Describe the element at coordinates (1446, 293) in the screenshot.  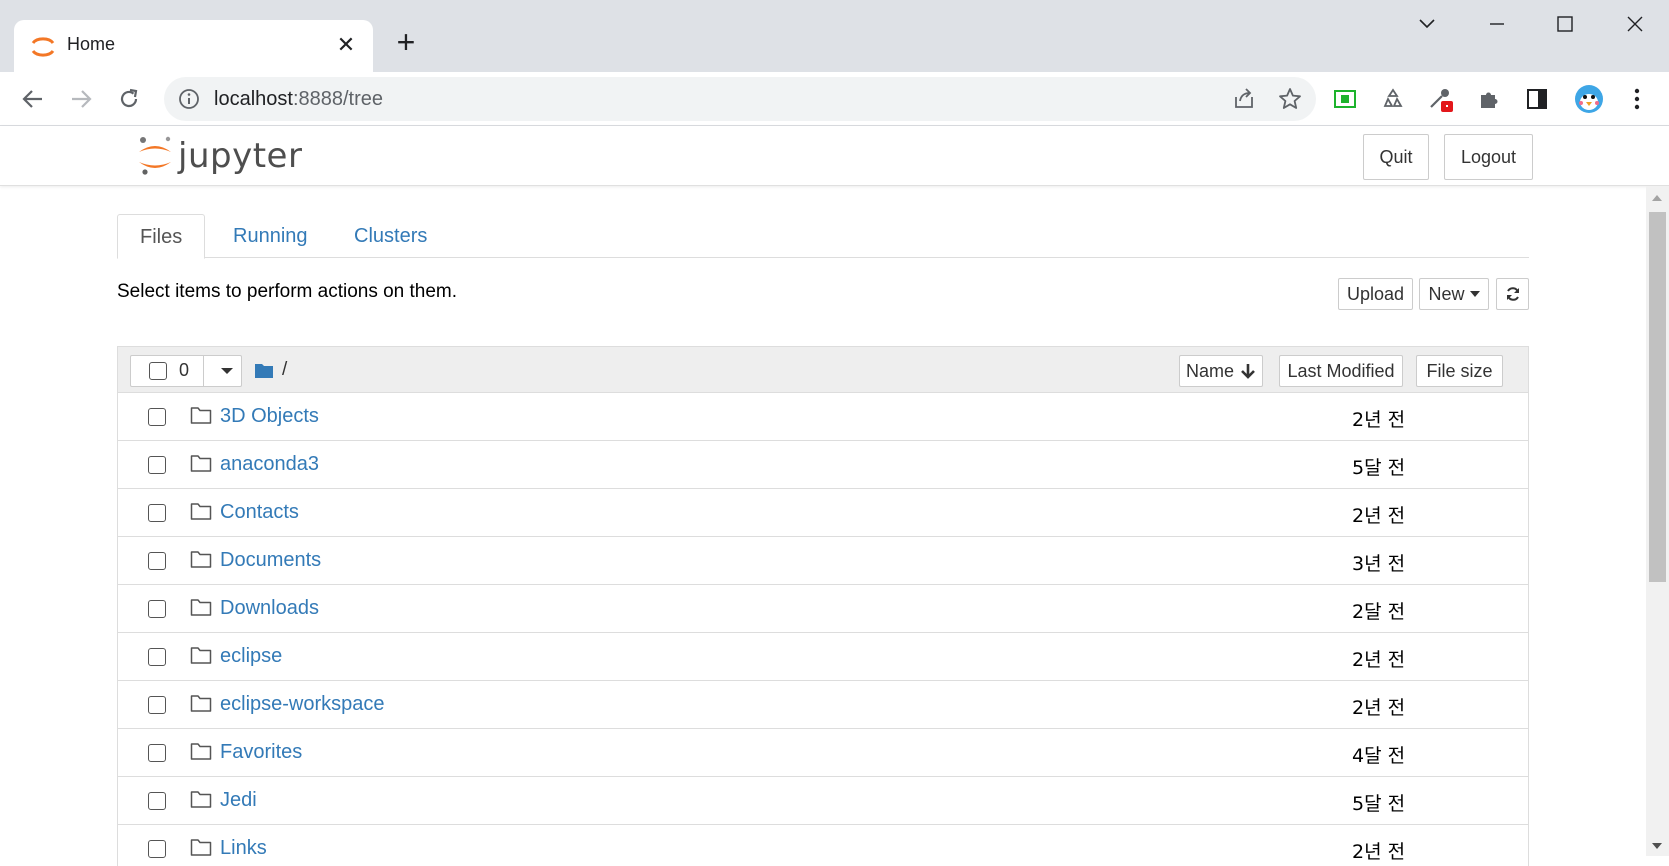
I see `new-button-label: New` at that location.